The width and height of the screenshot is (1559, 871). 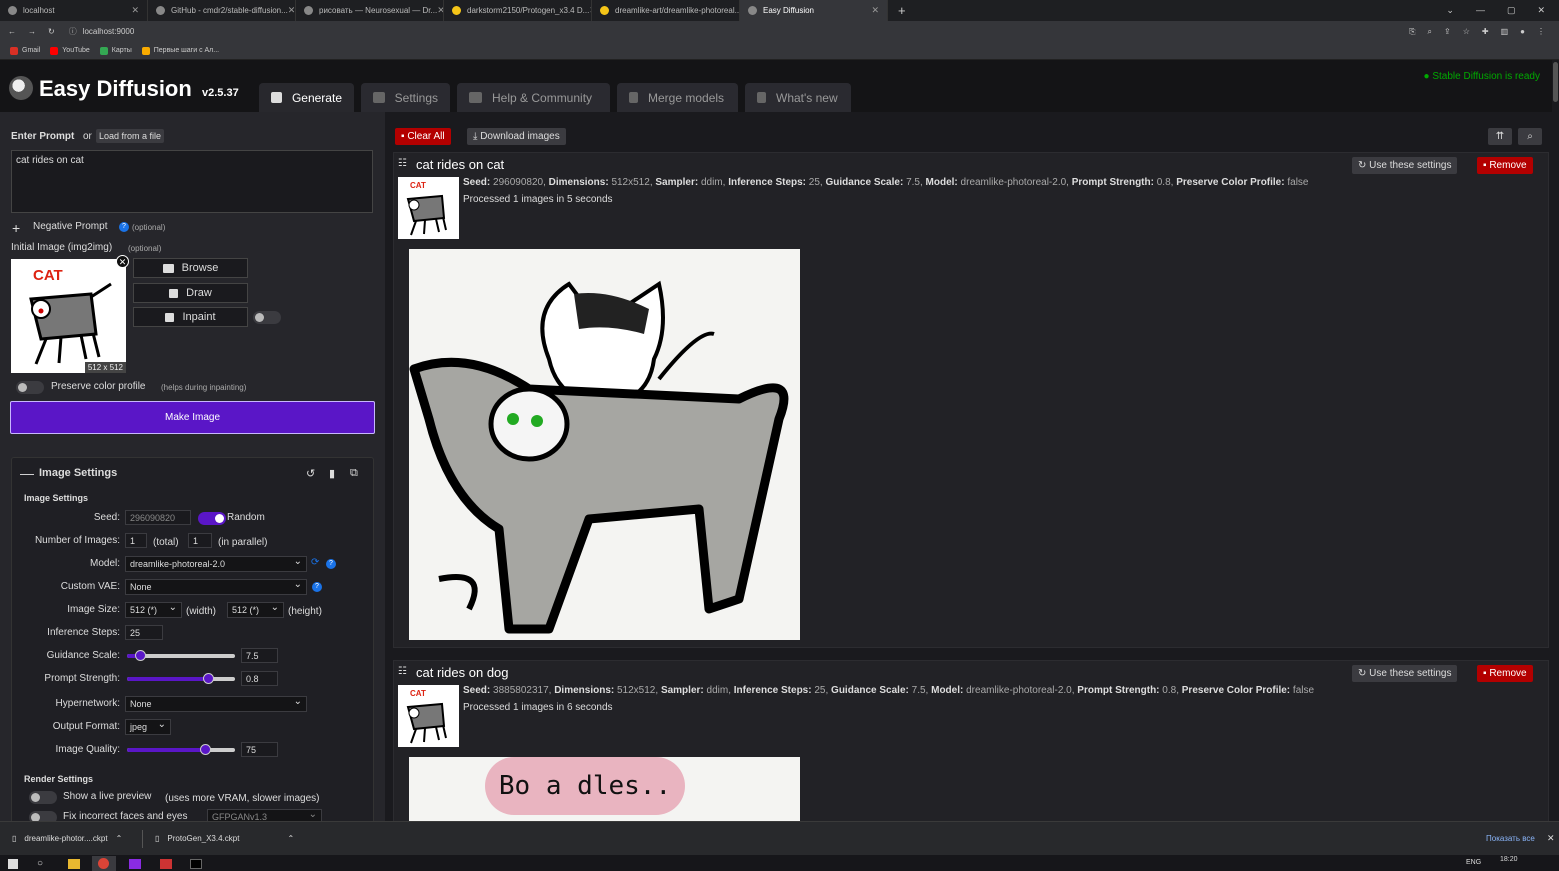 What do you see at coordinates (1509, 859) in the screenshot?
I see `clock: 18:20` at bounding box center [1509, 859].